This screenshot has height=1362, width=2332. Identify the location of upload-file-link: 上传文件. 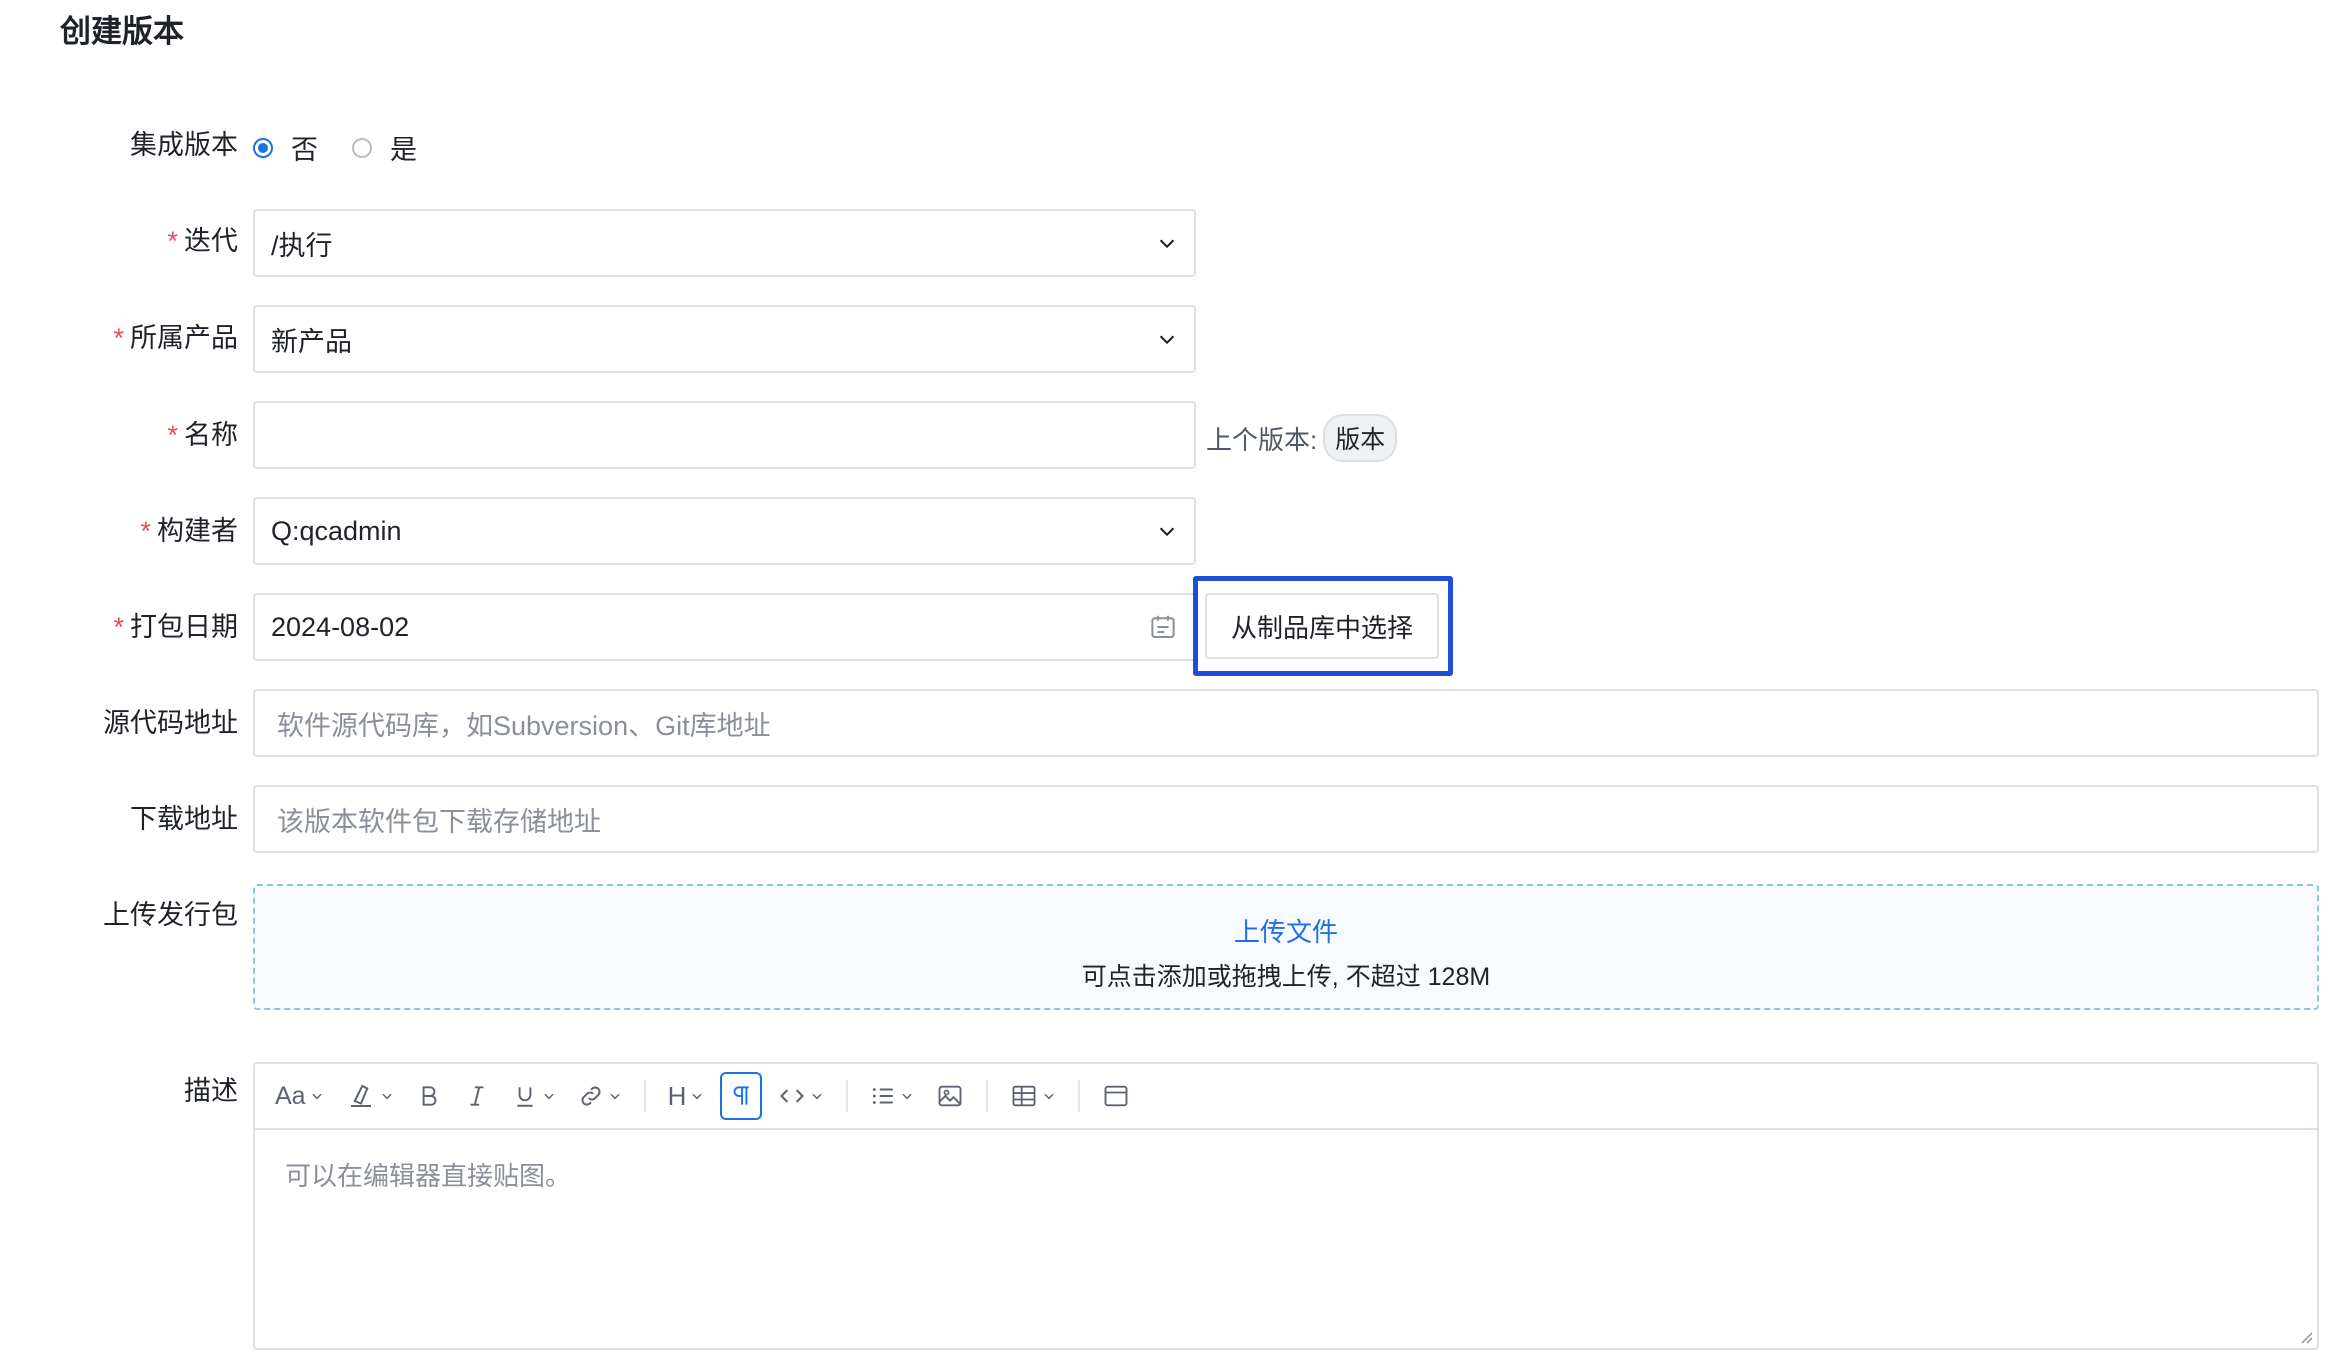
(1286, 930).